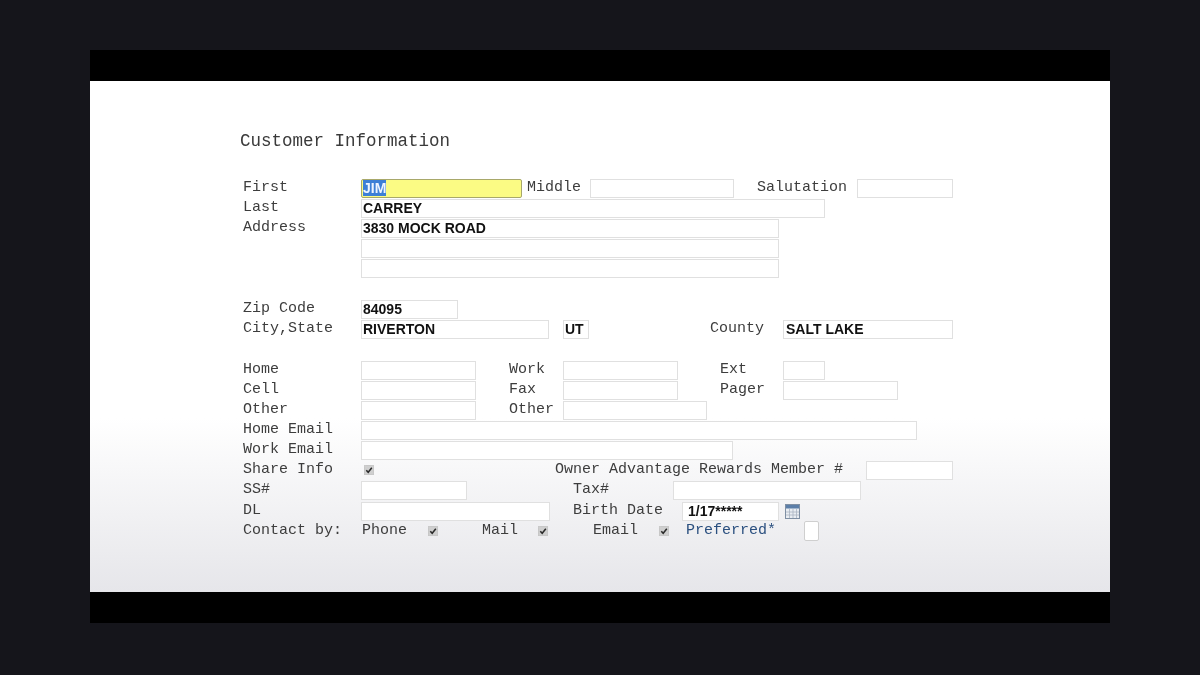  What do you see at coordinates (868, 329) in the screenshot?
I see `input-field: SALT LAKE` at bounding box center [868, 329].